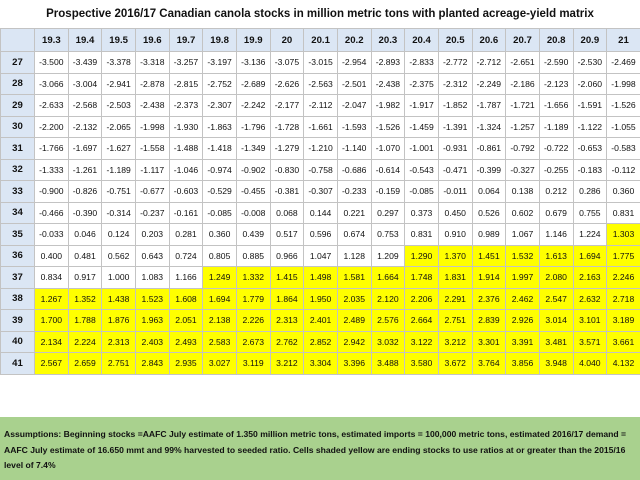 This screenshot has width=640, height=480. What do you see at coordinates (17, 234) in the screenshot?
I see `acreage-row-label: 35` at bounding box center [17, 234].